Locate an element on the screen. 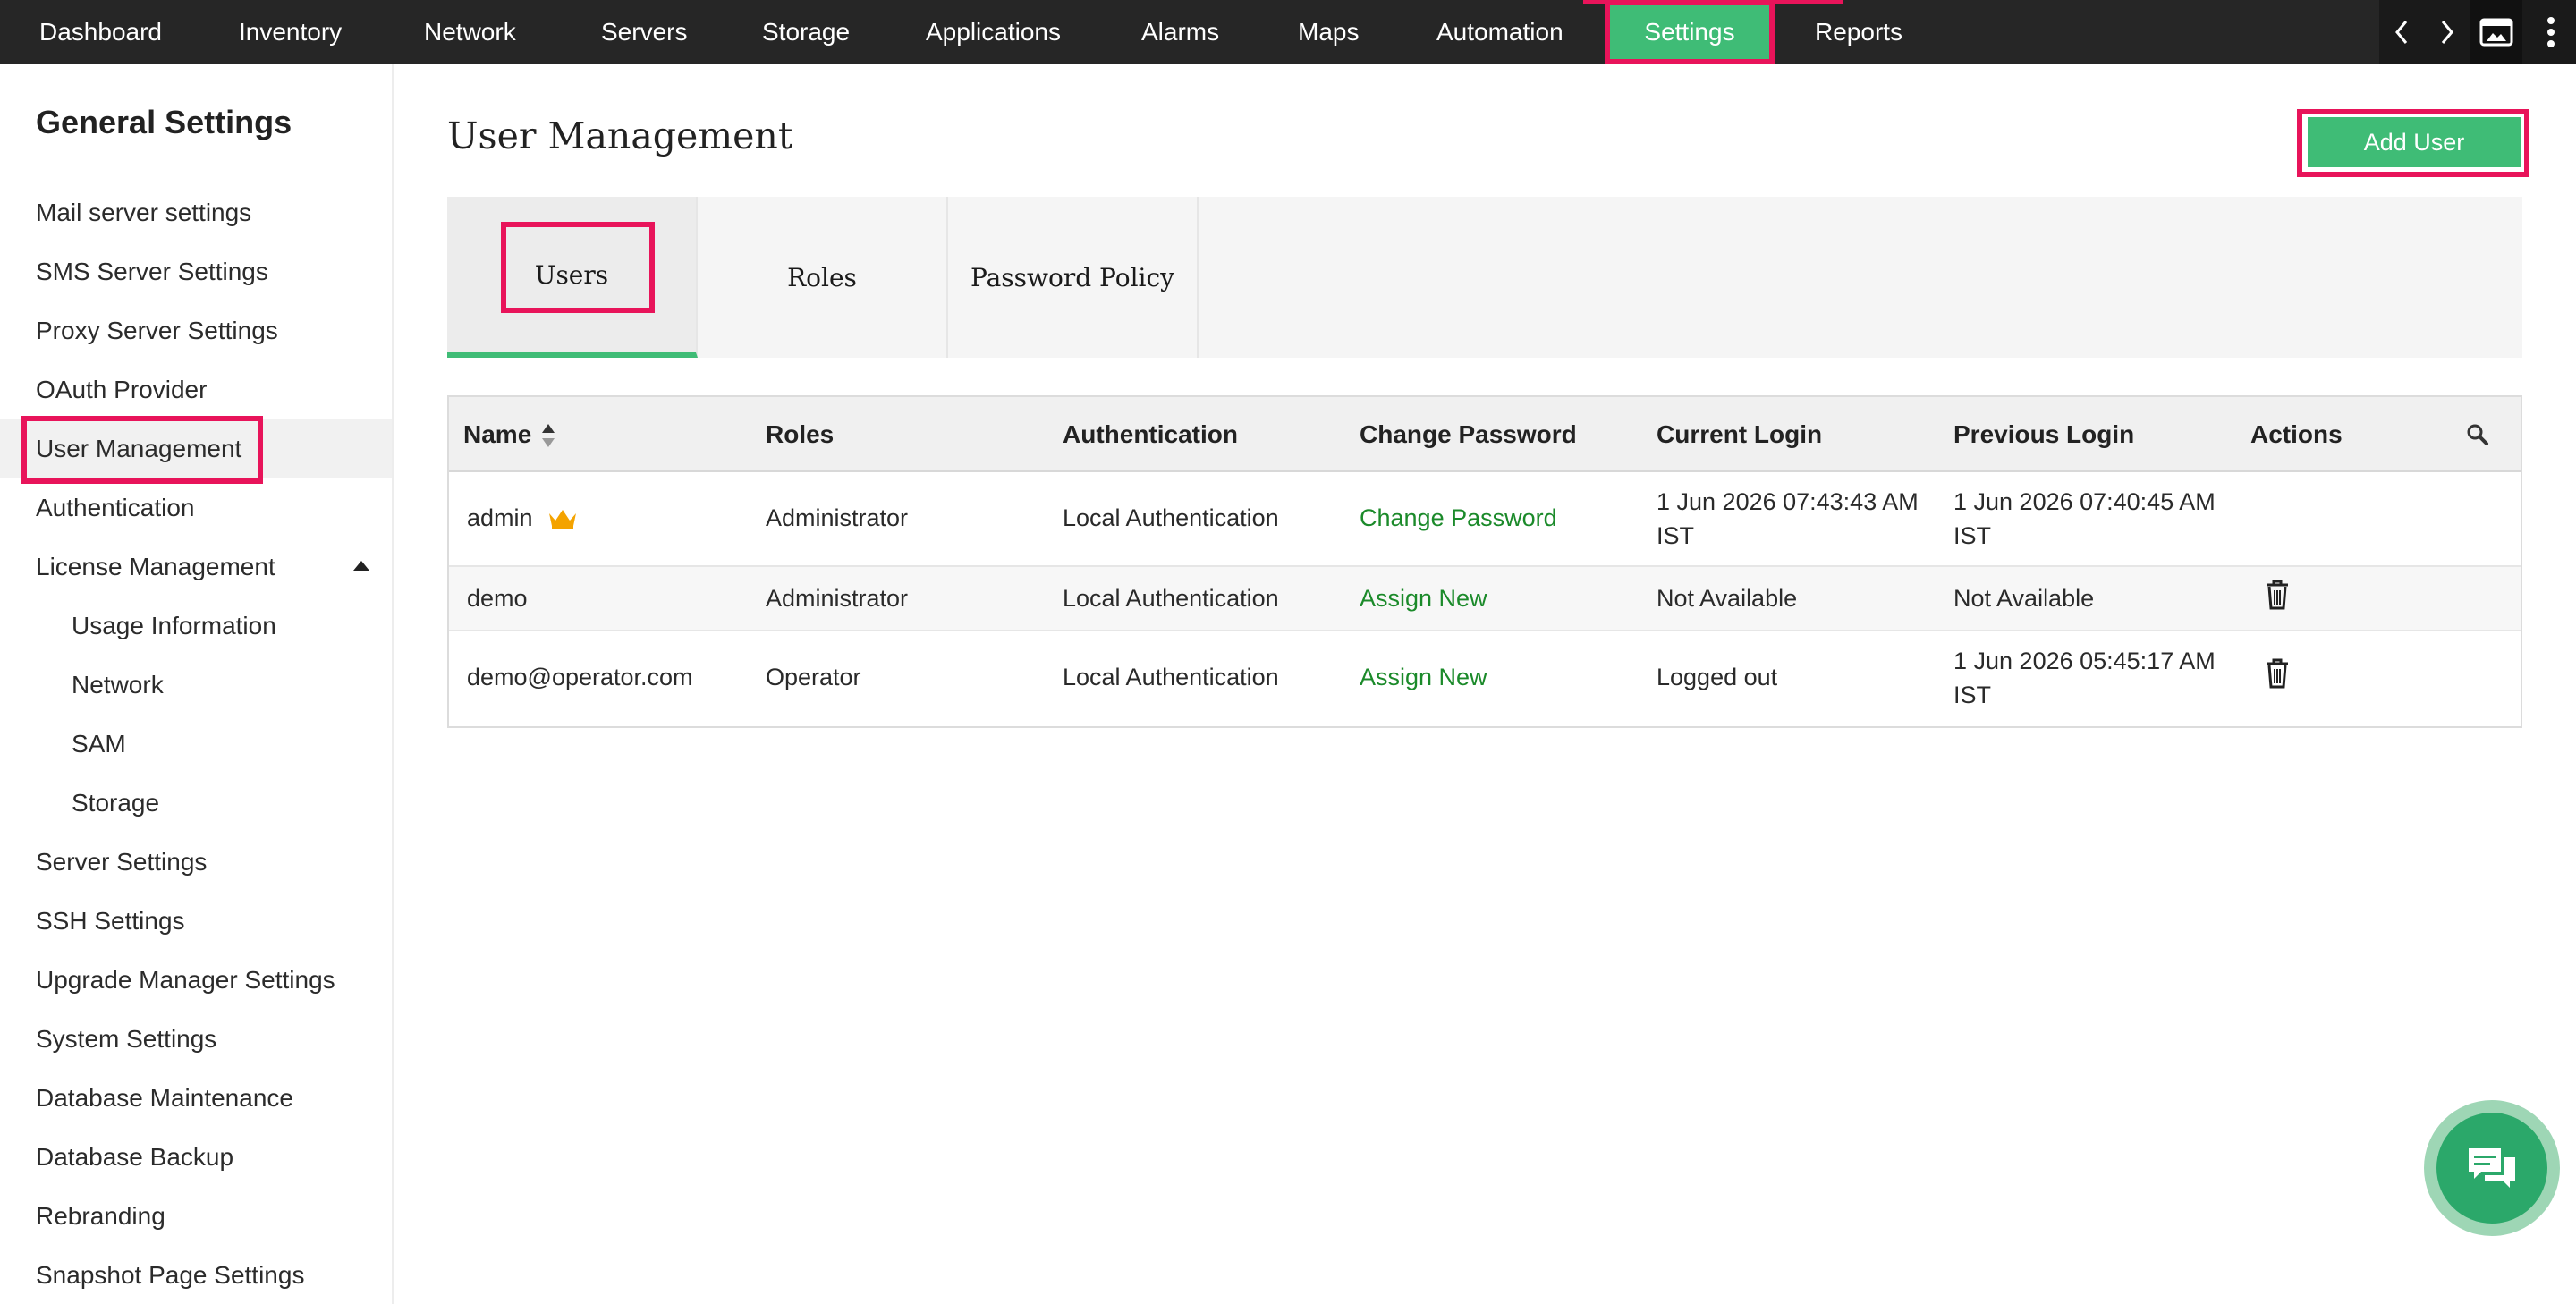  sort-icon is located at coordinates (548, 436).